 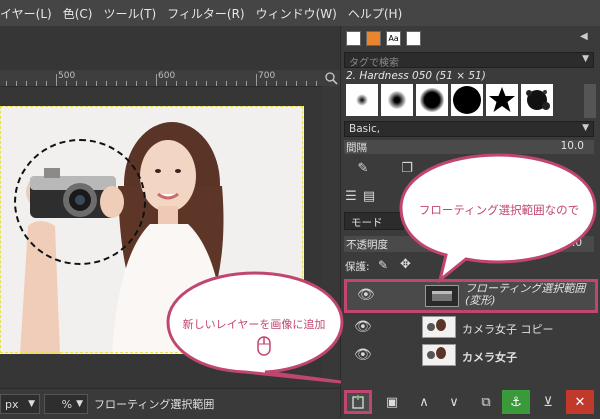 What do you see at coordinates (296, 13) in the screenshot?
I see `menu-windows: ウィンドウ(W)` at bounding box center [296, 13].